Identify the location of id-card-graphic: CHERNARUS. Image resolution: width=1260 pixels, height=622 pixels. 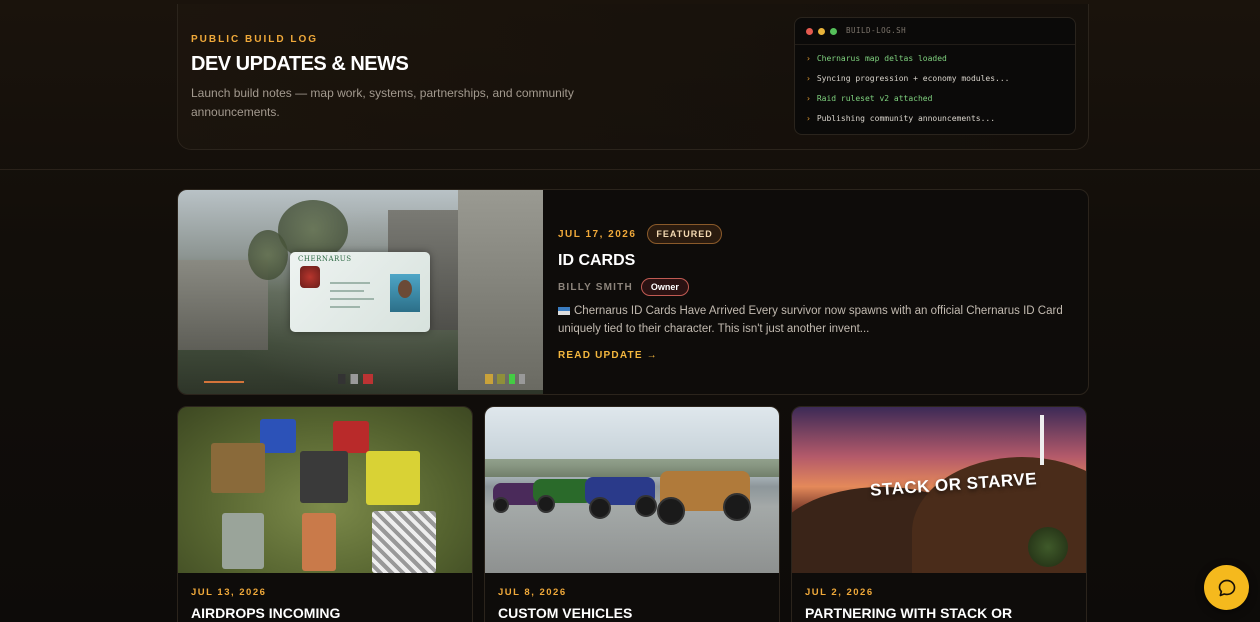
(360, 292).